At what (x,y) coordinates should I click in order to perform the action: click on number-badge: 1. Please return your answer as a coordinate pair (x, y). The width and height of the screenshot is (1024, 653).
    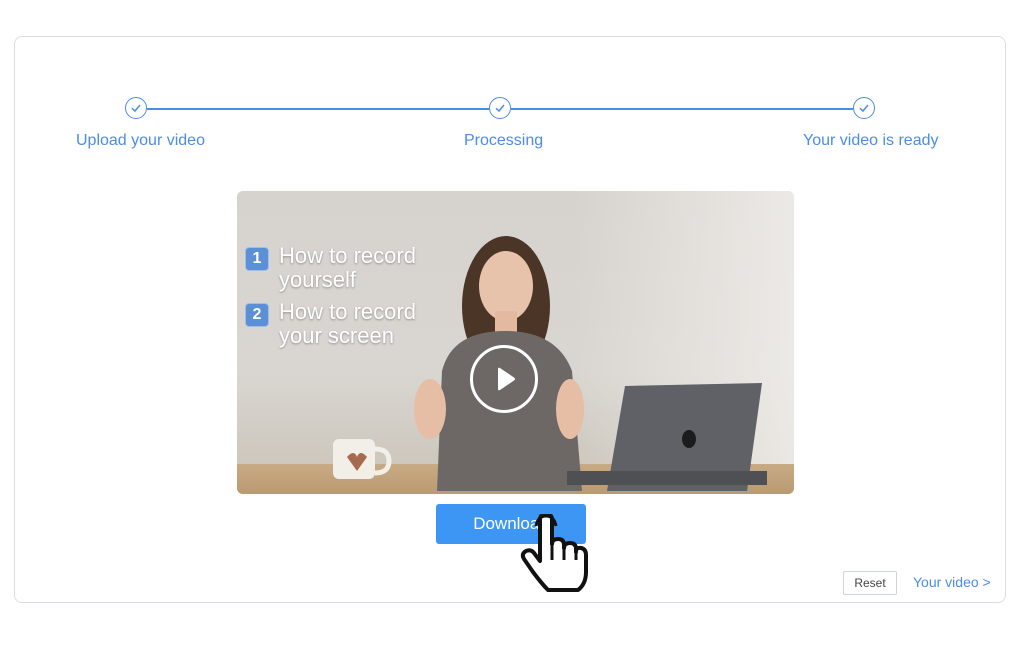
    Looking at the image, I should click on (257, 259).